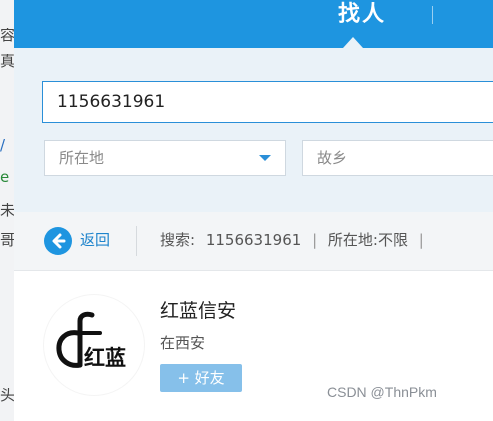 This screenshot has height=421, width=493. Describe the element at coordinates (5, 177) in the screenshot. I see `bg-glyph: e` at that location.